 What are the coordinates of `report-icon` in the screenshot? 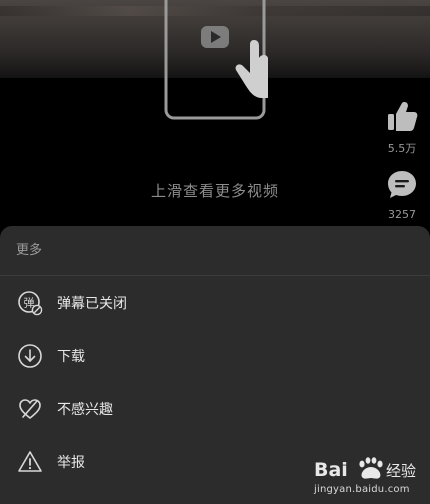 It's located at (30, 461).